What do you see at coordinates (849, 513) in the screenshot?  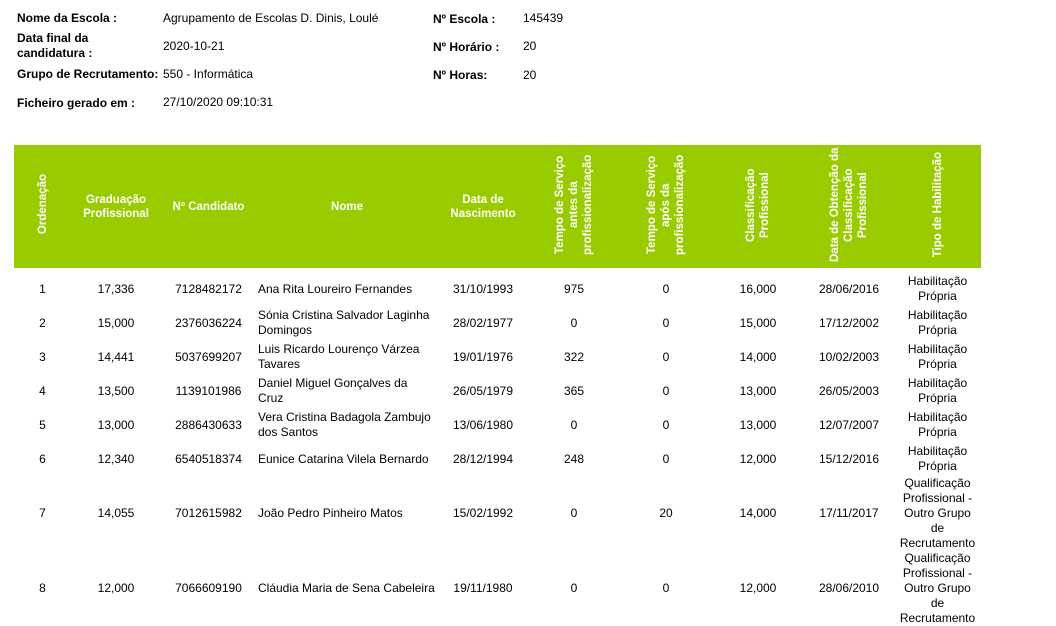 I see `cell-data-obtencao: 17/11/2017` at bounding box center [849, 513].